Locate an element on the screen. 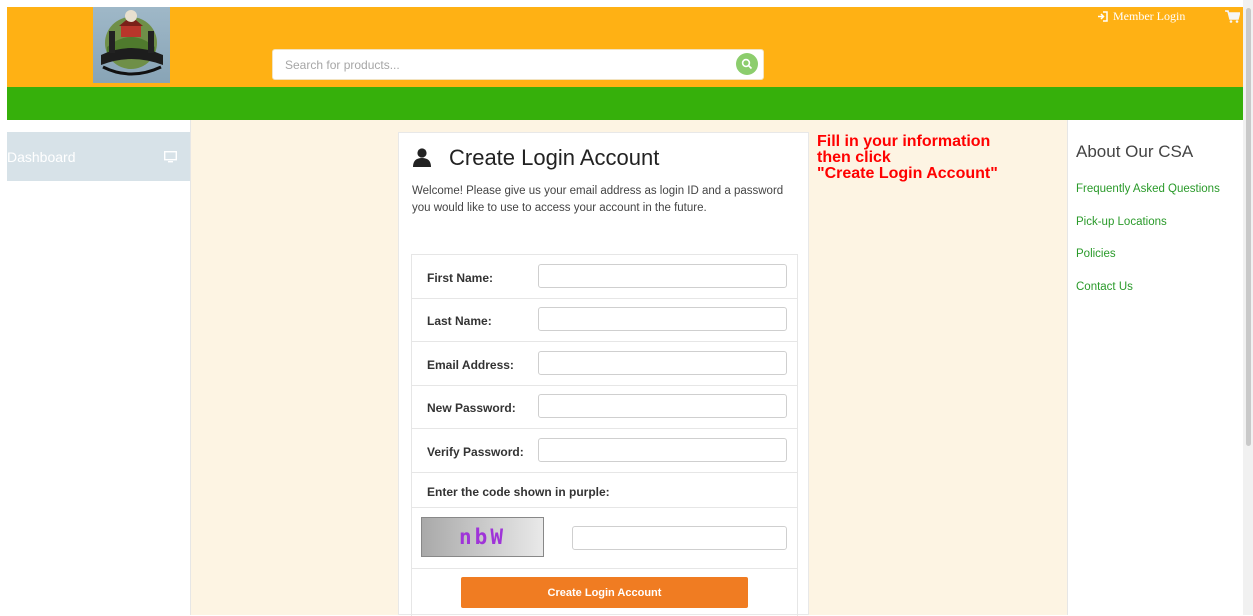 The image size is (1253, 616). title-text: Create Login Account is located at coordinates (554, 157).